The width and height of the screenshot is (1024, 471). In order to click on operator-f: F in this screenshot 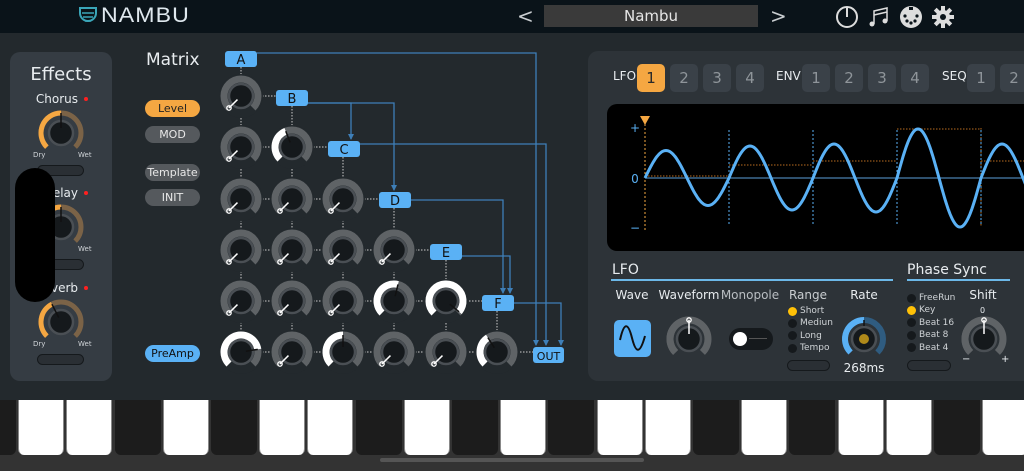, I will do `click(498, 303)`.